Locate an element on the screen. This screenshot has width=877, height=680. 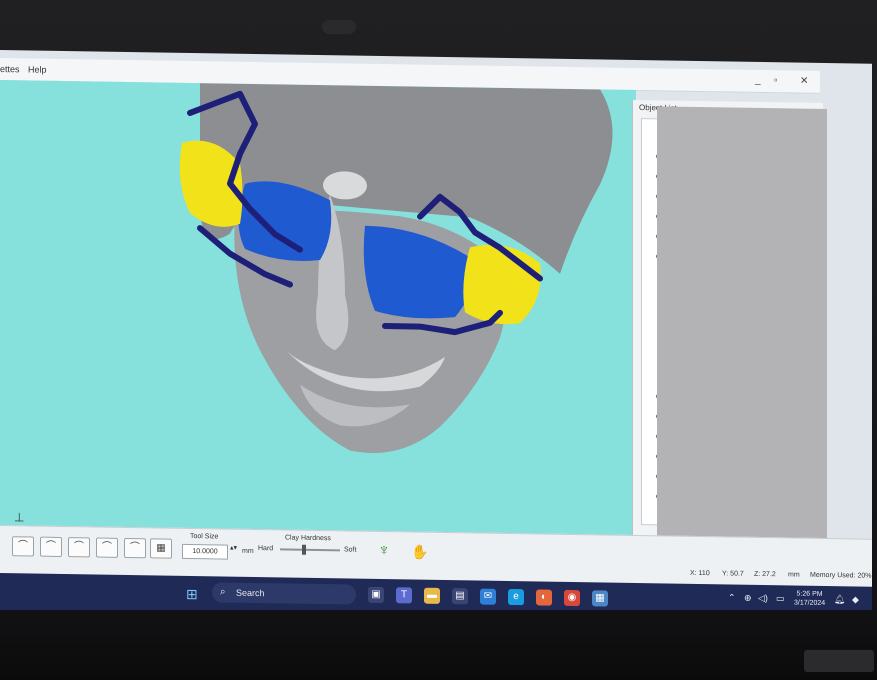
tool-size-stepper: ▴▾ is located at coordinates (233, 548).